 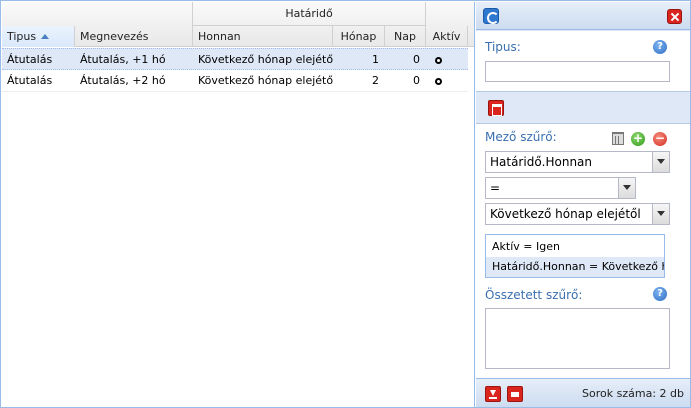 I want to click on column-header-honap: Hónap, so click(x=359, y=36).